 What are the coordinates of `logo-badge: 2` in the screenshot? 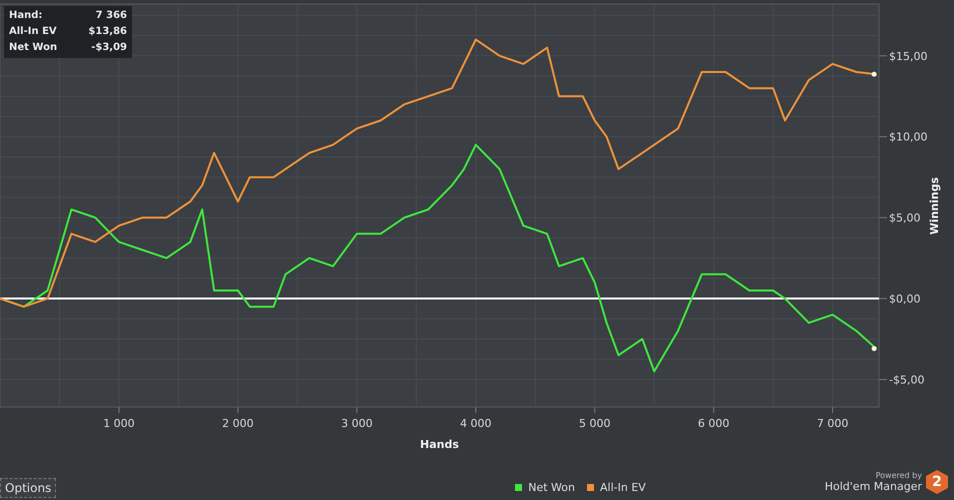 It's located at (937, 482).